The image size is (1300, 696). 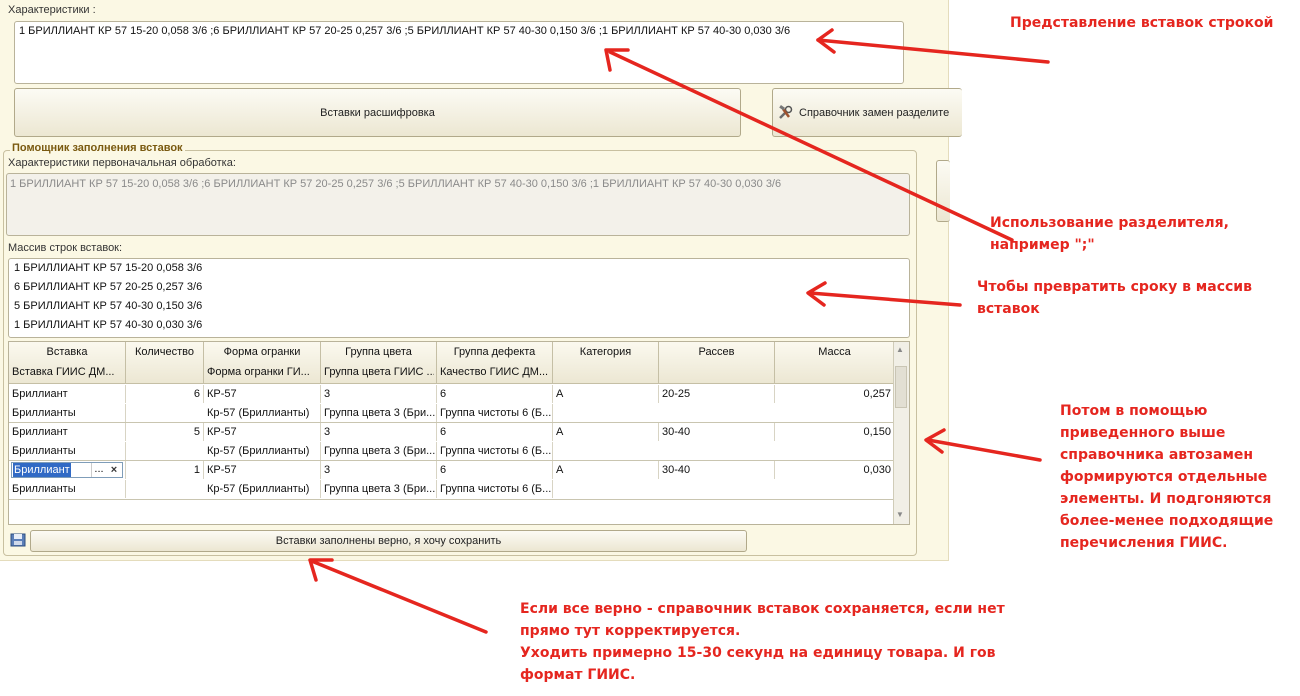 What do you see at coordinates (65, 248) in the screenshot?
I see `array-label: Массив строк вставок:` at bounding box center [65, 248].